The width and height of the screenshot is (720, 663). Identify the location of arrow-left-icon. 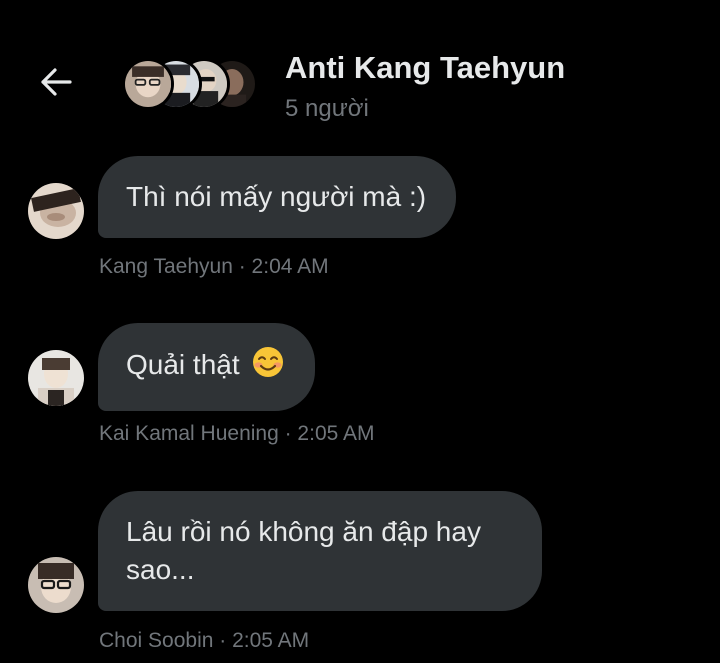
(56, 84).